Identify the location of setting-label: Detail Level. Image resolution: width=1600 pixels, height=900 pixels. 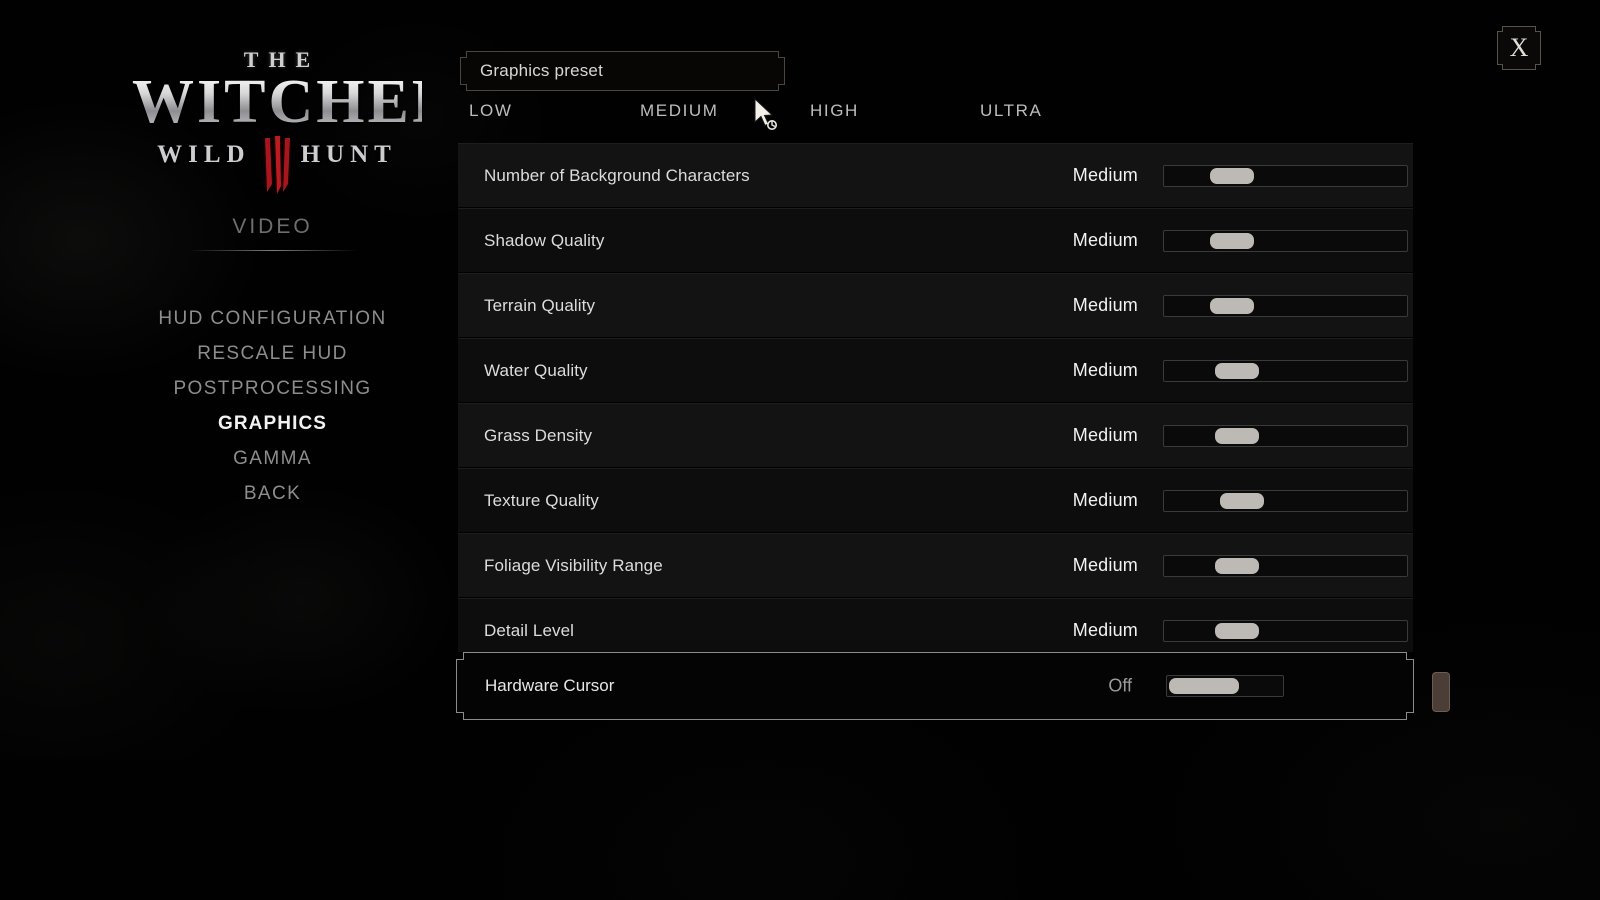
(529, 630).